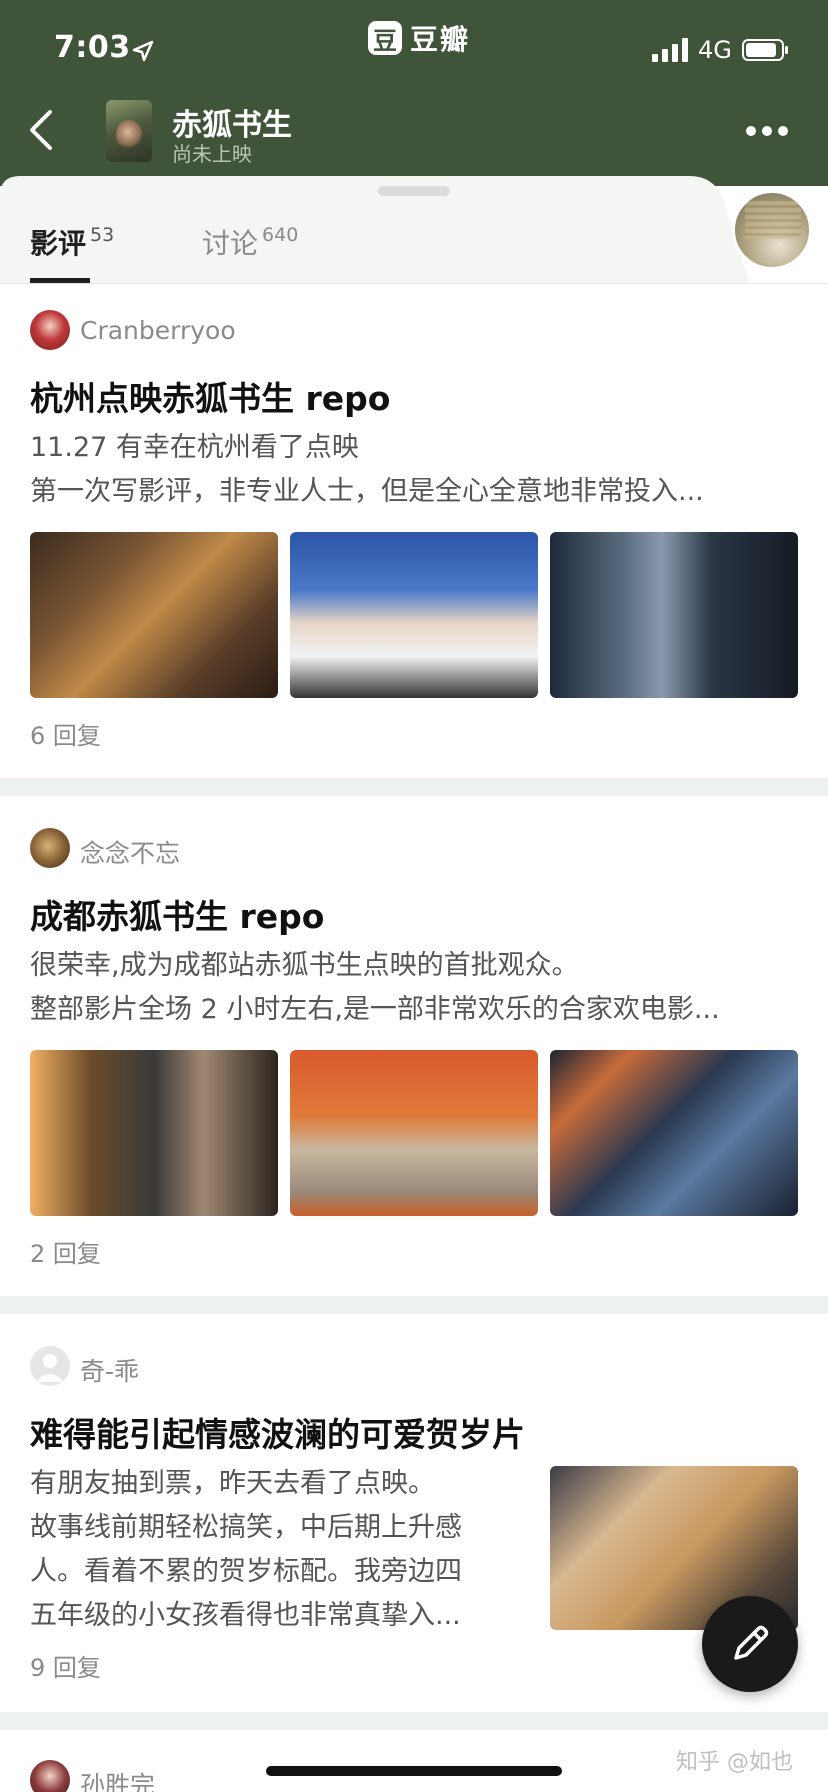 The image size is (828, 1792). I want to click on tab-reviews-count: 53, so click(102, 235).